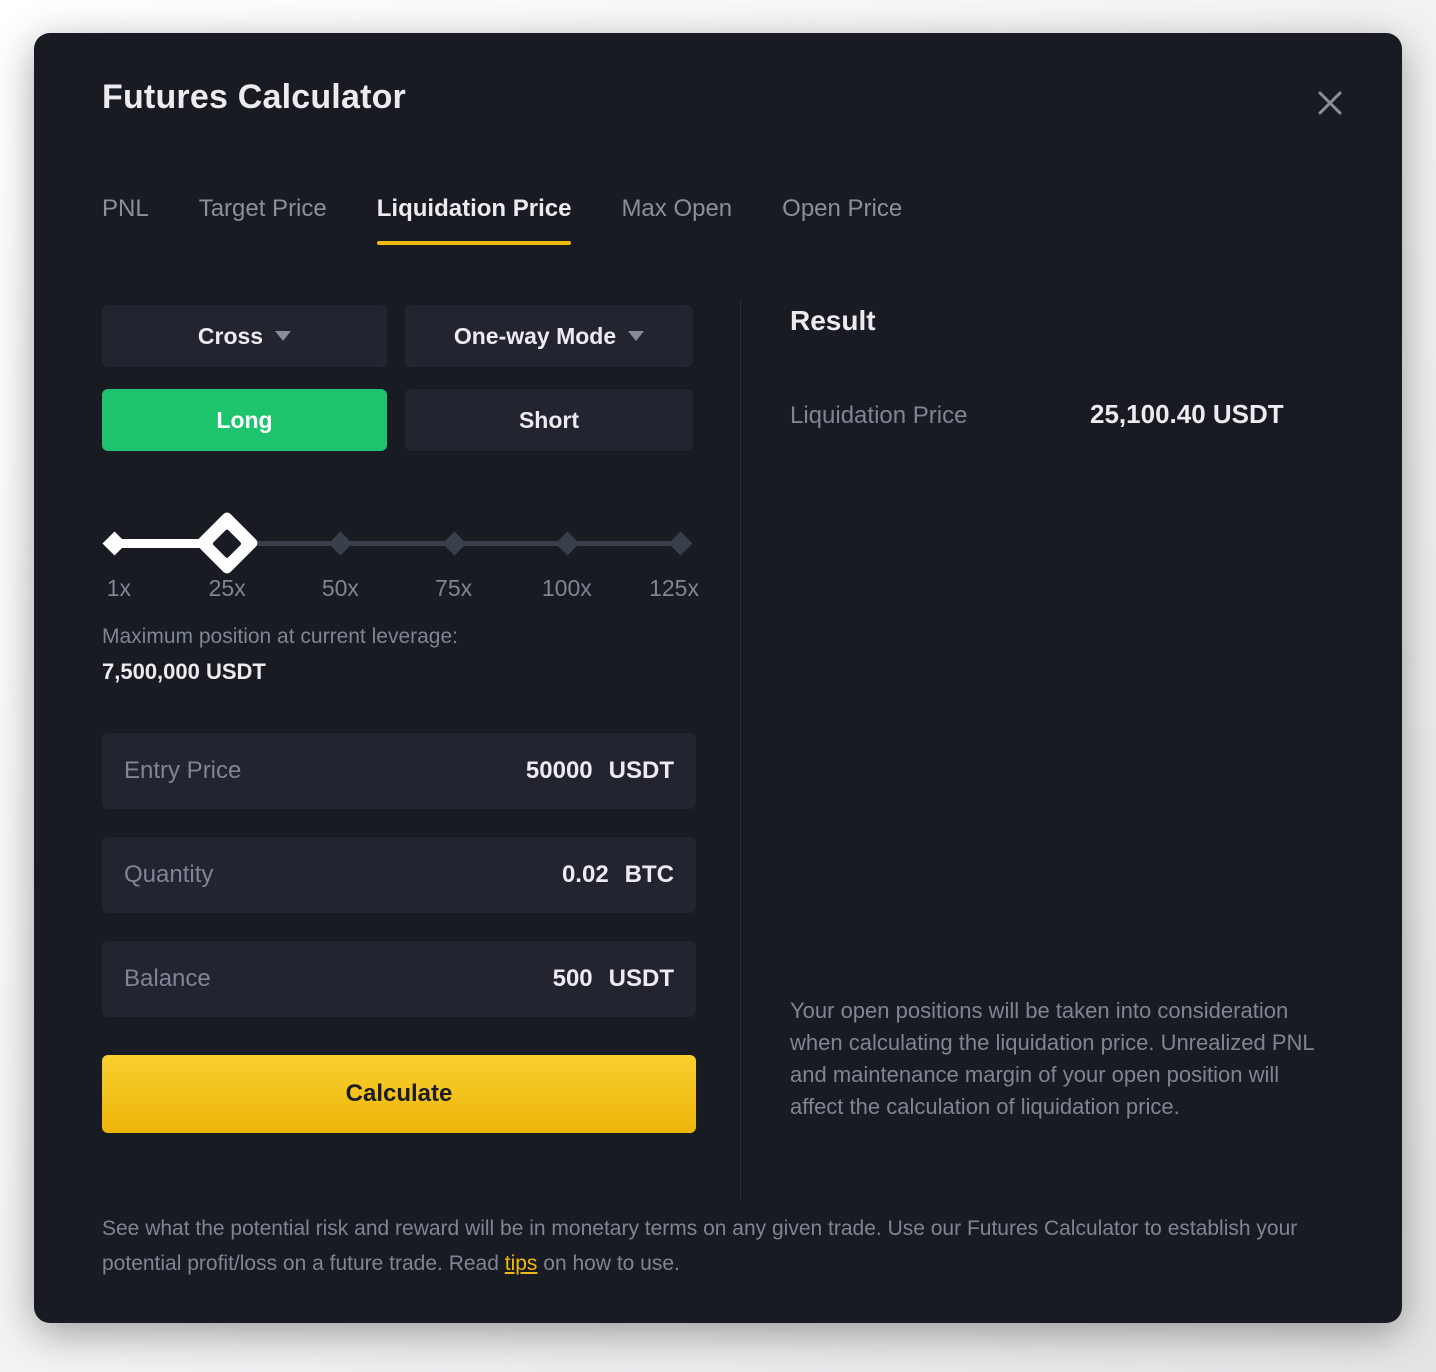  What do you see at coordinates (473, 220) in the screenshot?
I see `tab-liquidation-price: Liquidation Price` at bounding box center [473, 220].